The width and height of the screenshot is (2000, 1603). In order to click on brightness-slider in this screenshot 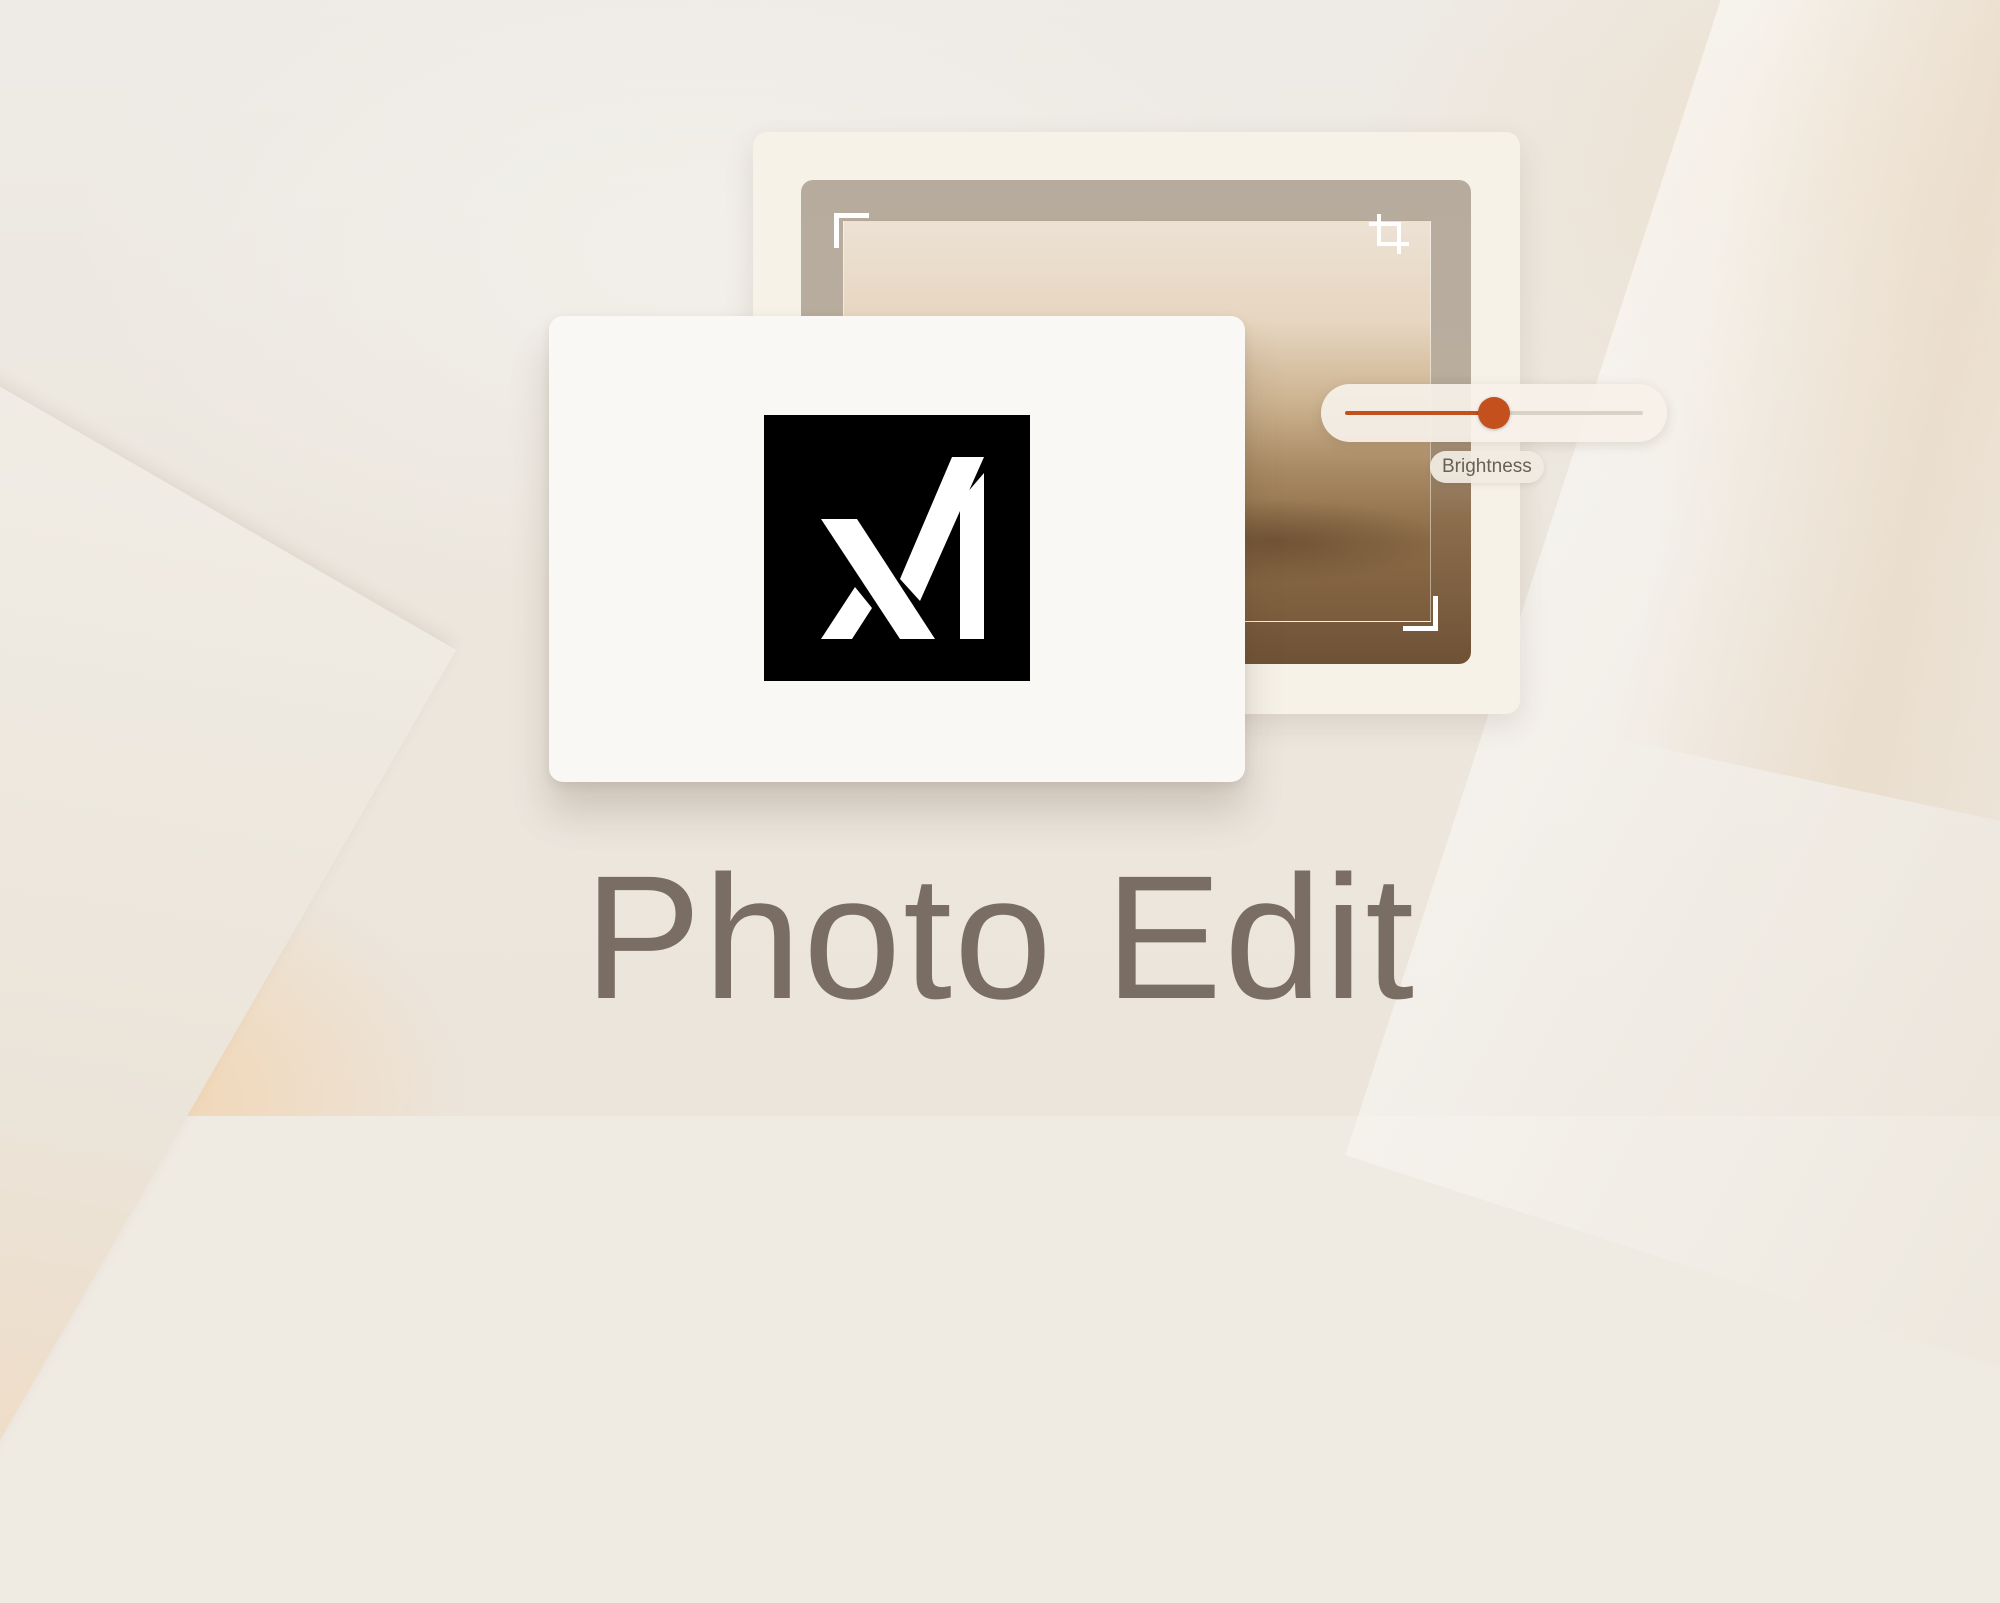, I will do `click(1494, 413)`.